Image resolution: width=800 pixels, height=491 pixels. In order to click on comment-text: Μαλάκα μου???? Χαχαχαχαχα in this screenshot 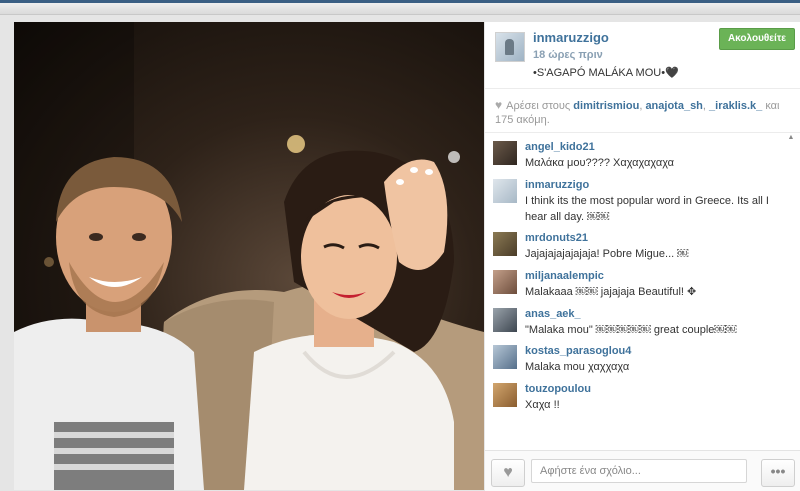, I will do `click(600, 163)`.